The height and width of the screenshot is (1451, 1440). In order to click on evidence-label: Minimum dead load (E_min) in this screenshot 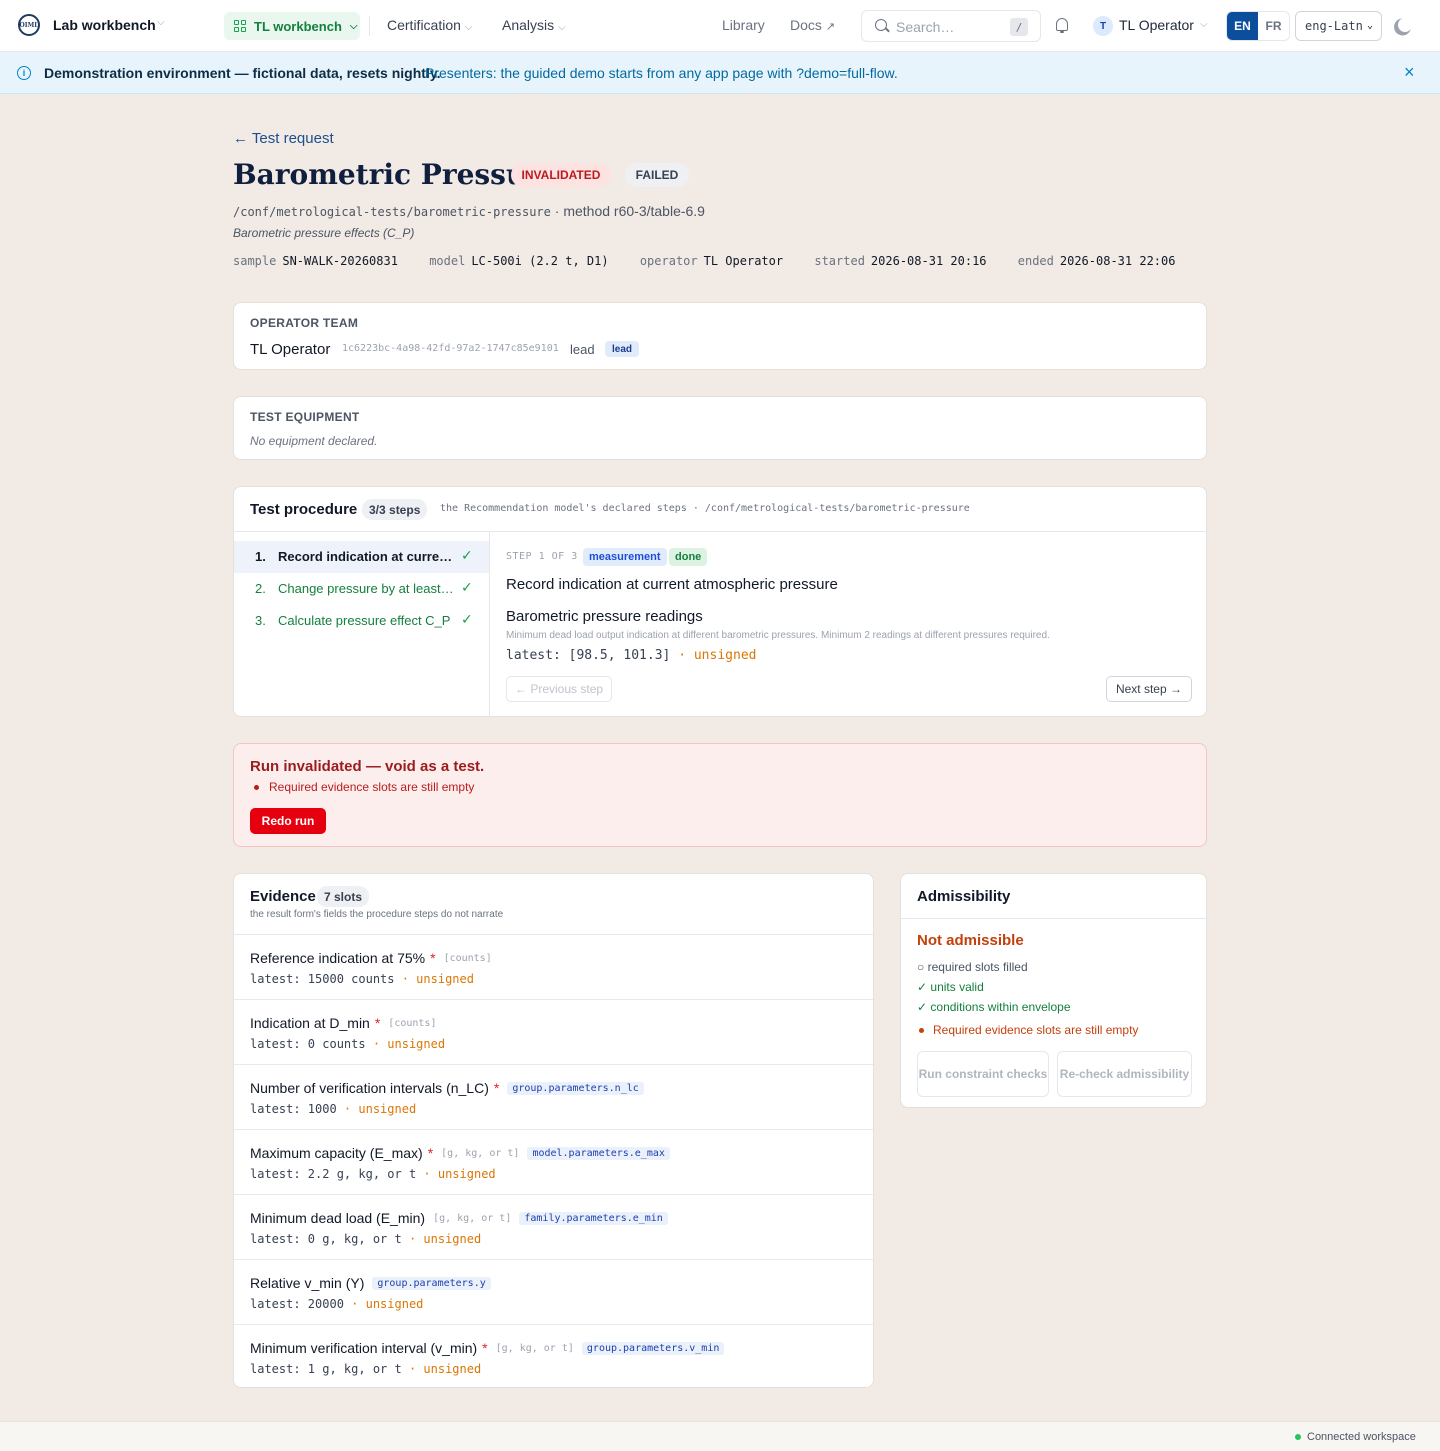, I will do `click(338, 1218)`.